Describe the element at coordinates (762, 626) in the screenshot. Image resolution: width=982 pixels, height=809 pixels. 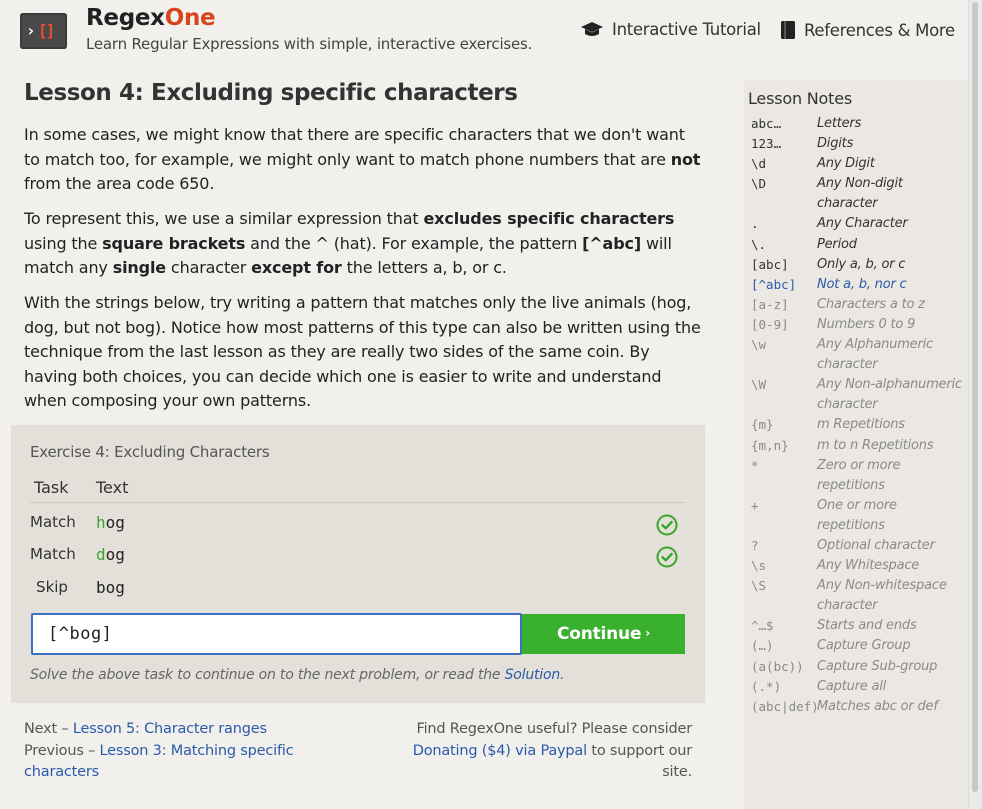
I see `note-key: ^…$` at that location.